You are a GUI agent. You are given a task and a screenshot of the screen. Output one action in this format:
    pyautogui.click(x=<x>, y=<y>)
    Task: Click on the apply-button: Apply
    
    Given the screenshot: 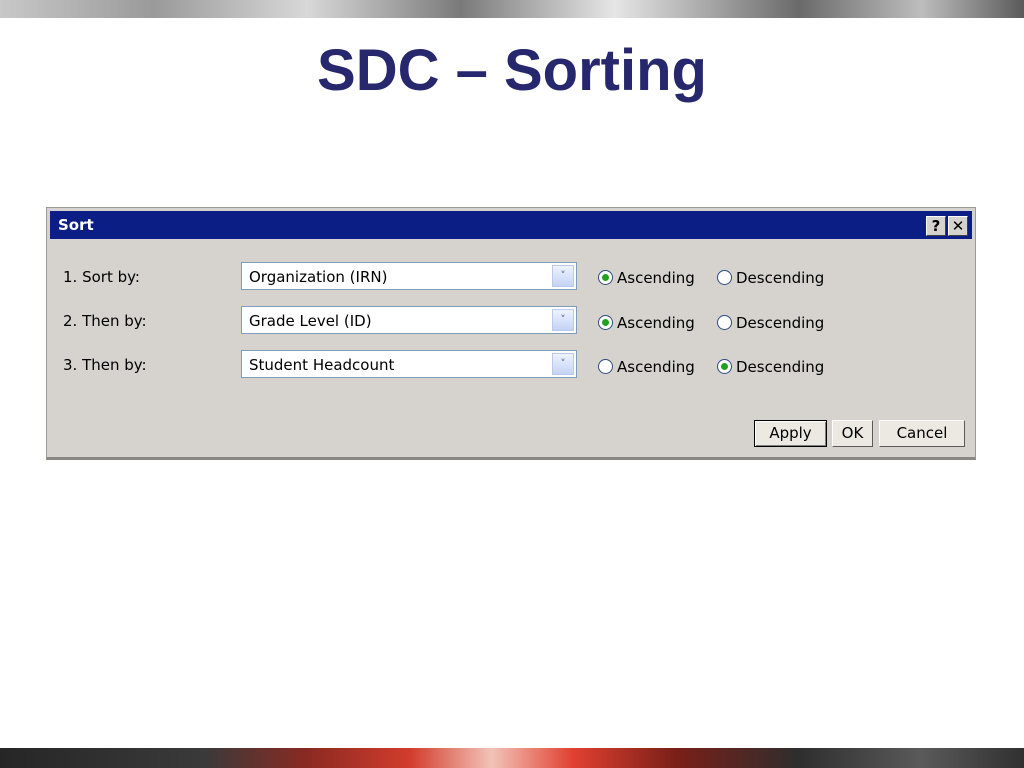 What is the action you would take?
    pyautogui.click(x=790, y=433)
    